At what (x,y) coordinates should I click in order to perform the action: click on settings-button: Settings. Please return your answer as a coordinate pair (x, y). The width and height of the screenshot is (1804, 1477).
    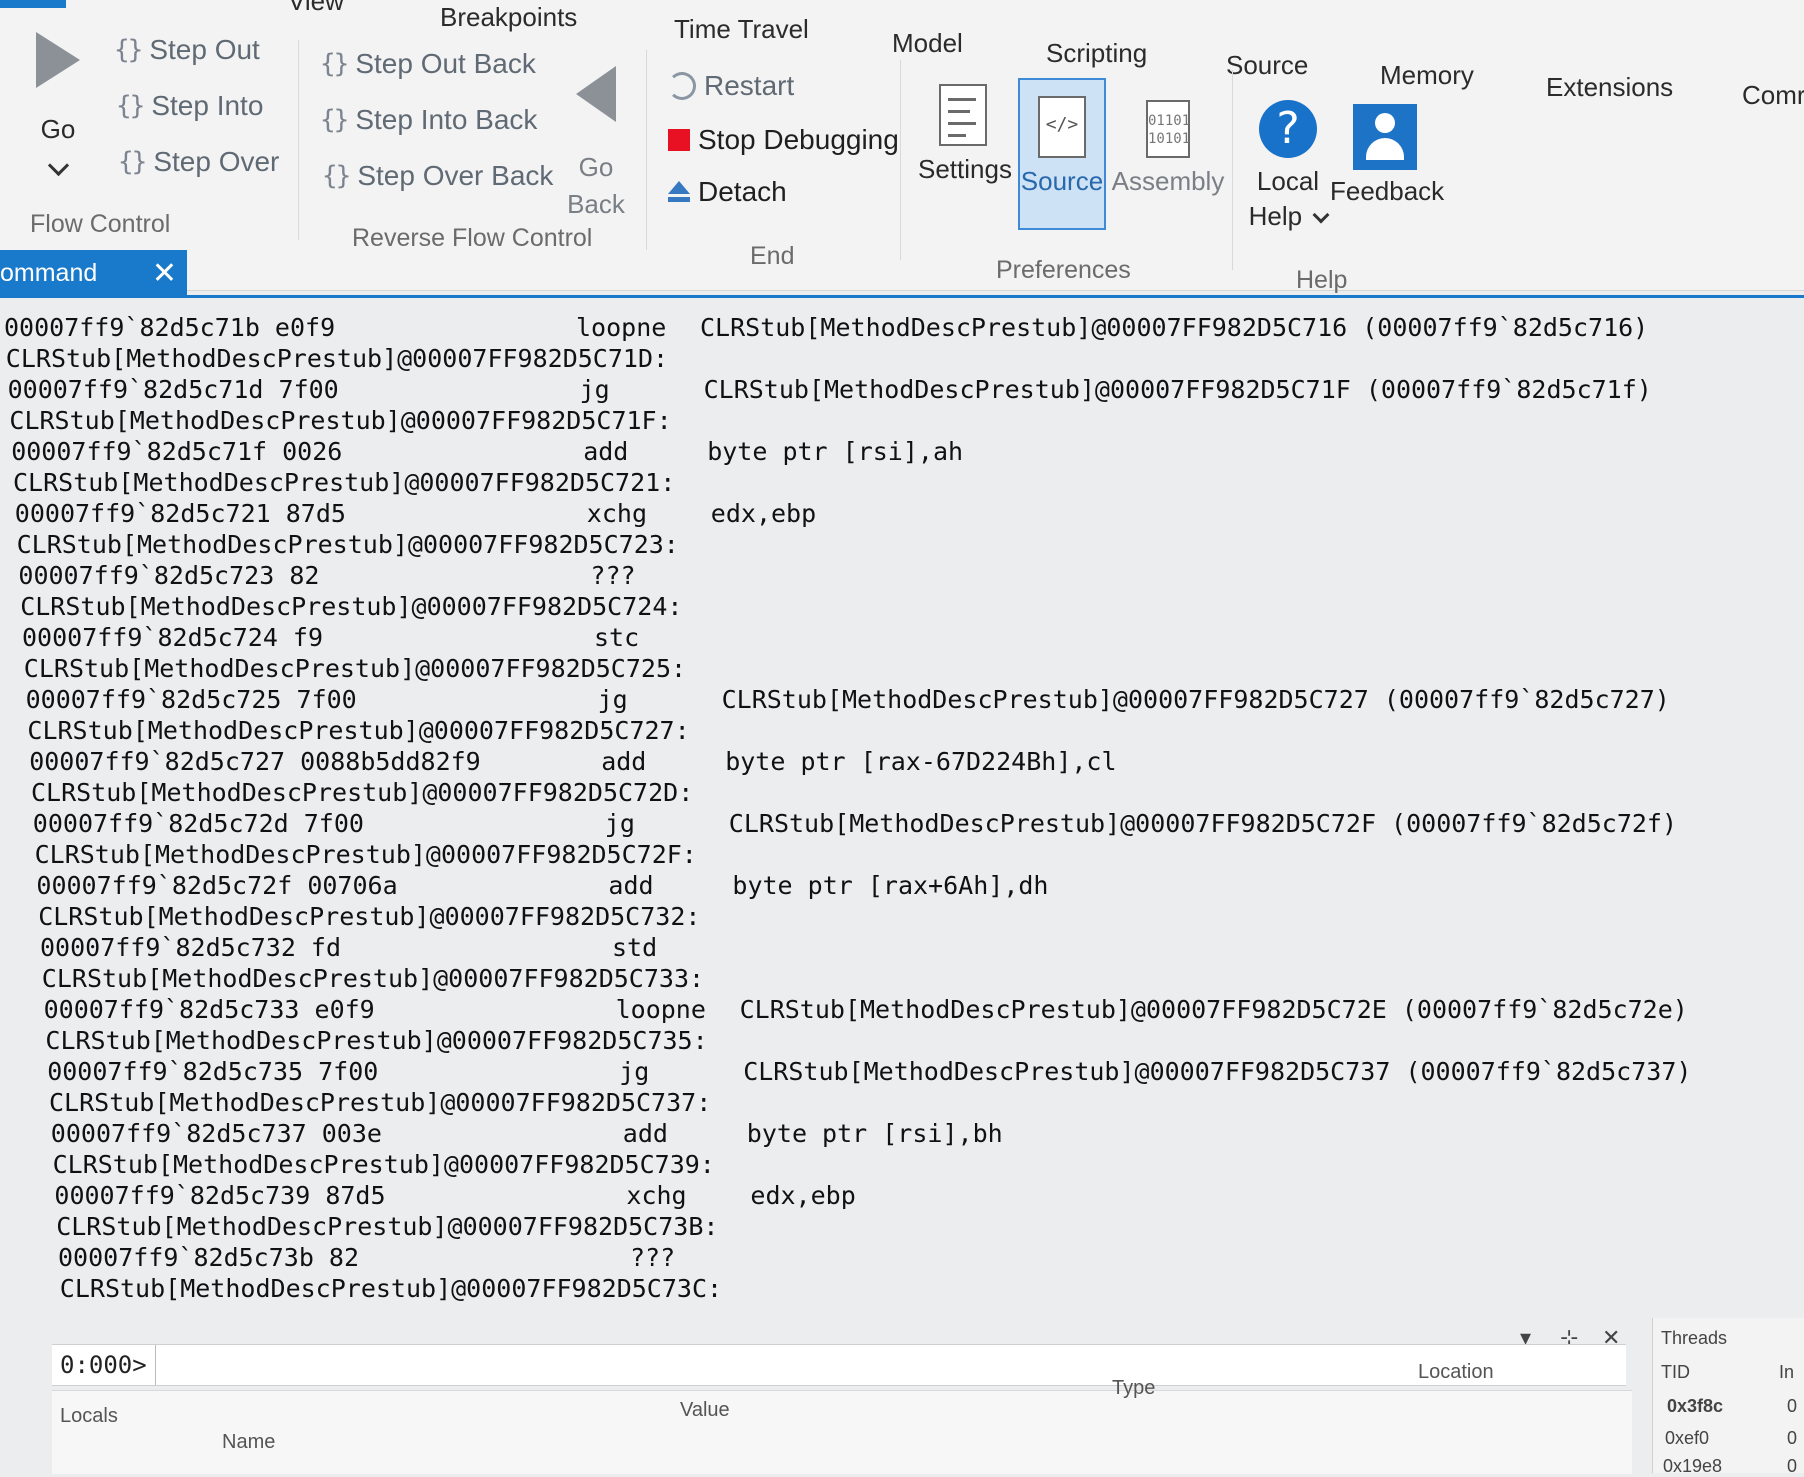
    Looking at the image, I should click on (965, 134).